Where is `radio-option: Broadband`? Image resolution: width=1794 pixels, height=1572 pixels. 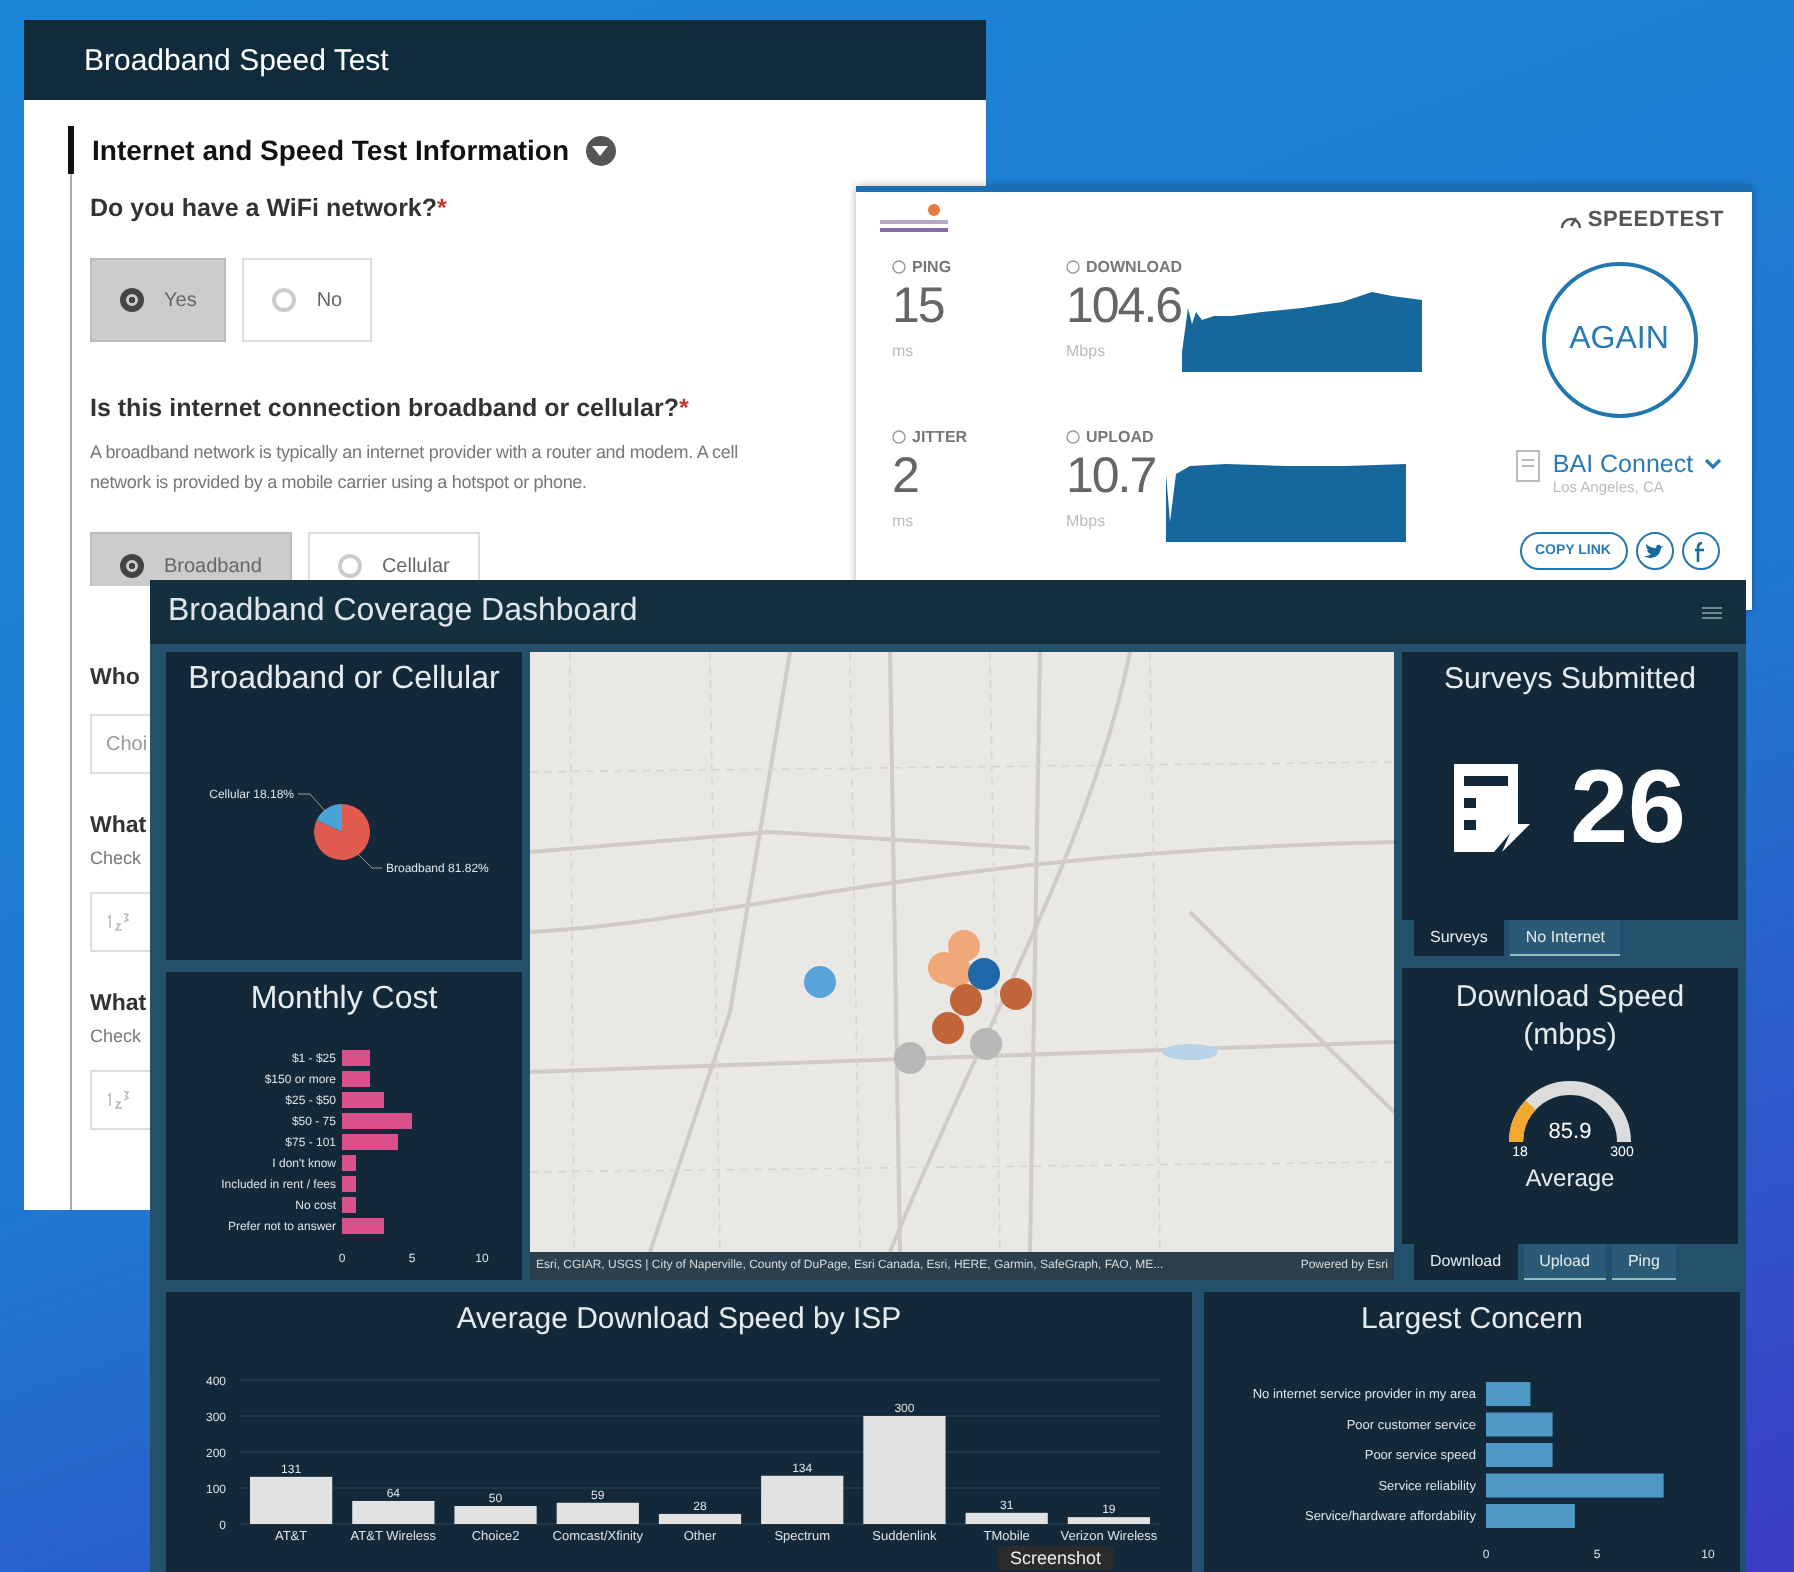 radio-option: Broadband is located at coordinates (191, 559).